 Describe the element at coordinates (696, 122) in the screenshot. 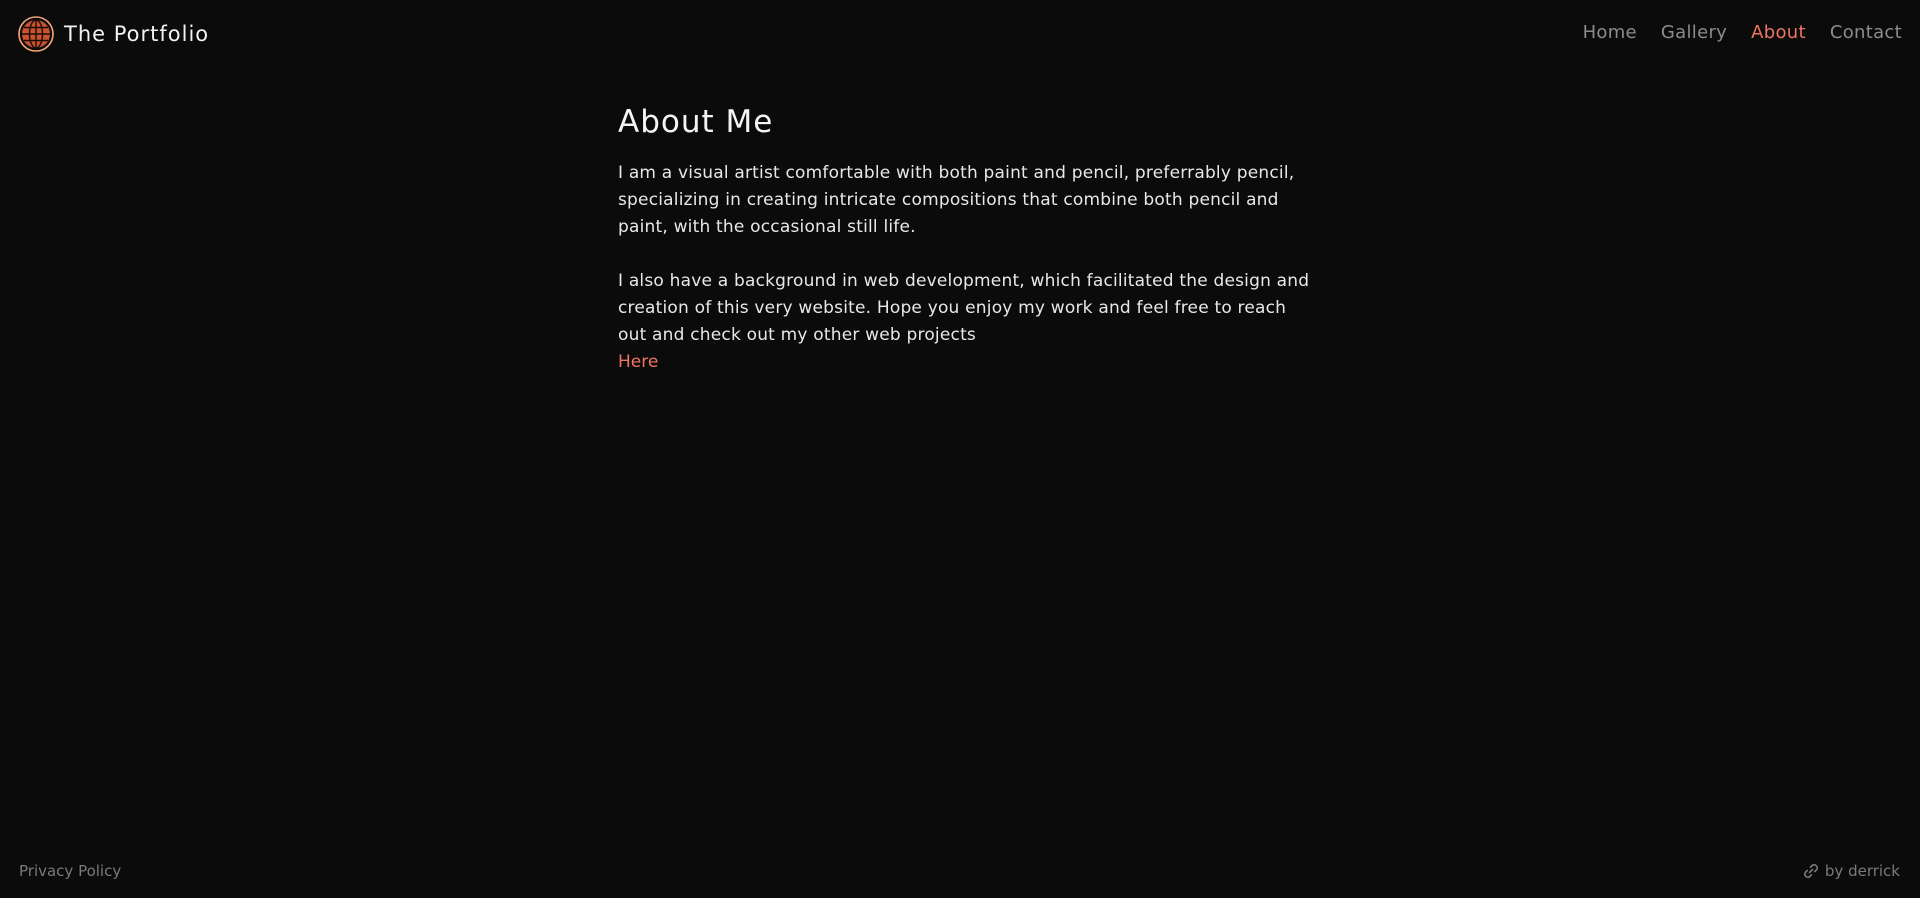

I see `page-title: About Me` at that location.